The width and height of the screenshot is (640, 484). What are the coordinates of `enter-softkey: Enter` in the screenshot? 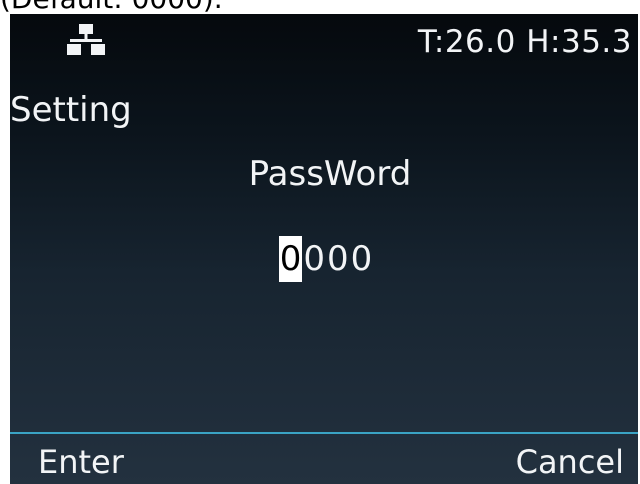 It's located at (81, 462).